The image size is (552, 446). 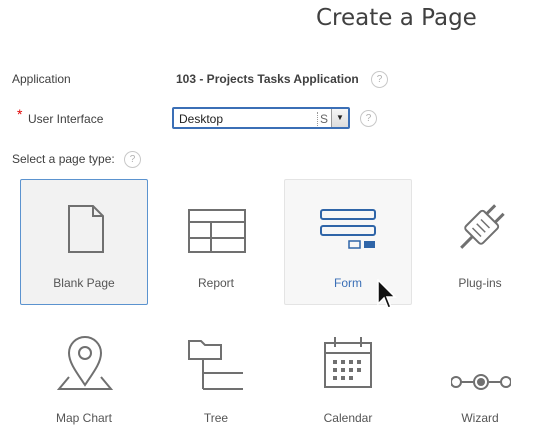 What do you see at coordinates (348, 418) in the screenshot?
I see `page-type-label-text: Calendar` at bounding box center [348, 418].